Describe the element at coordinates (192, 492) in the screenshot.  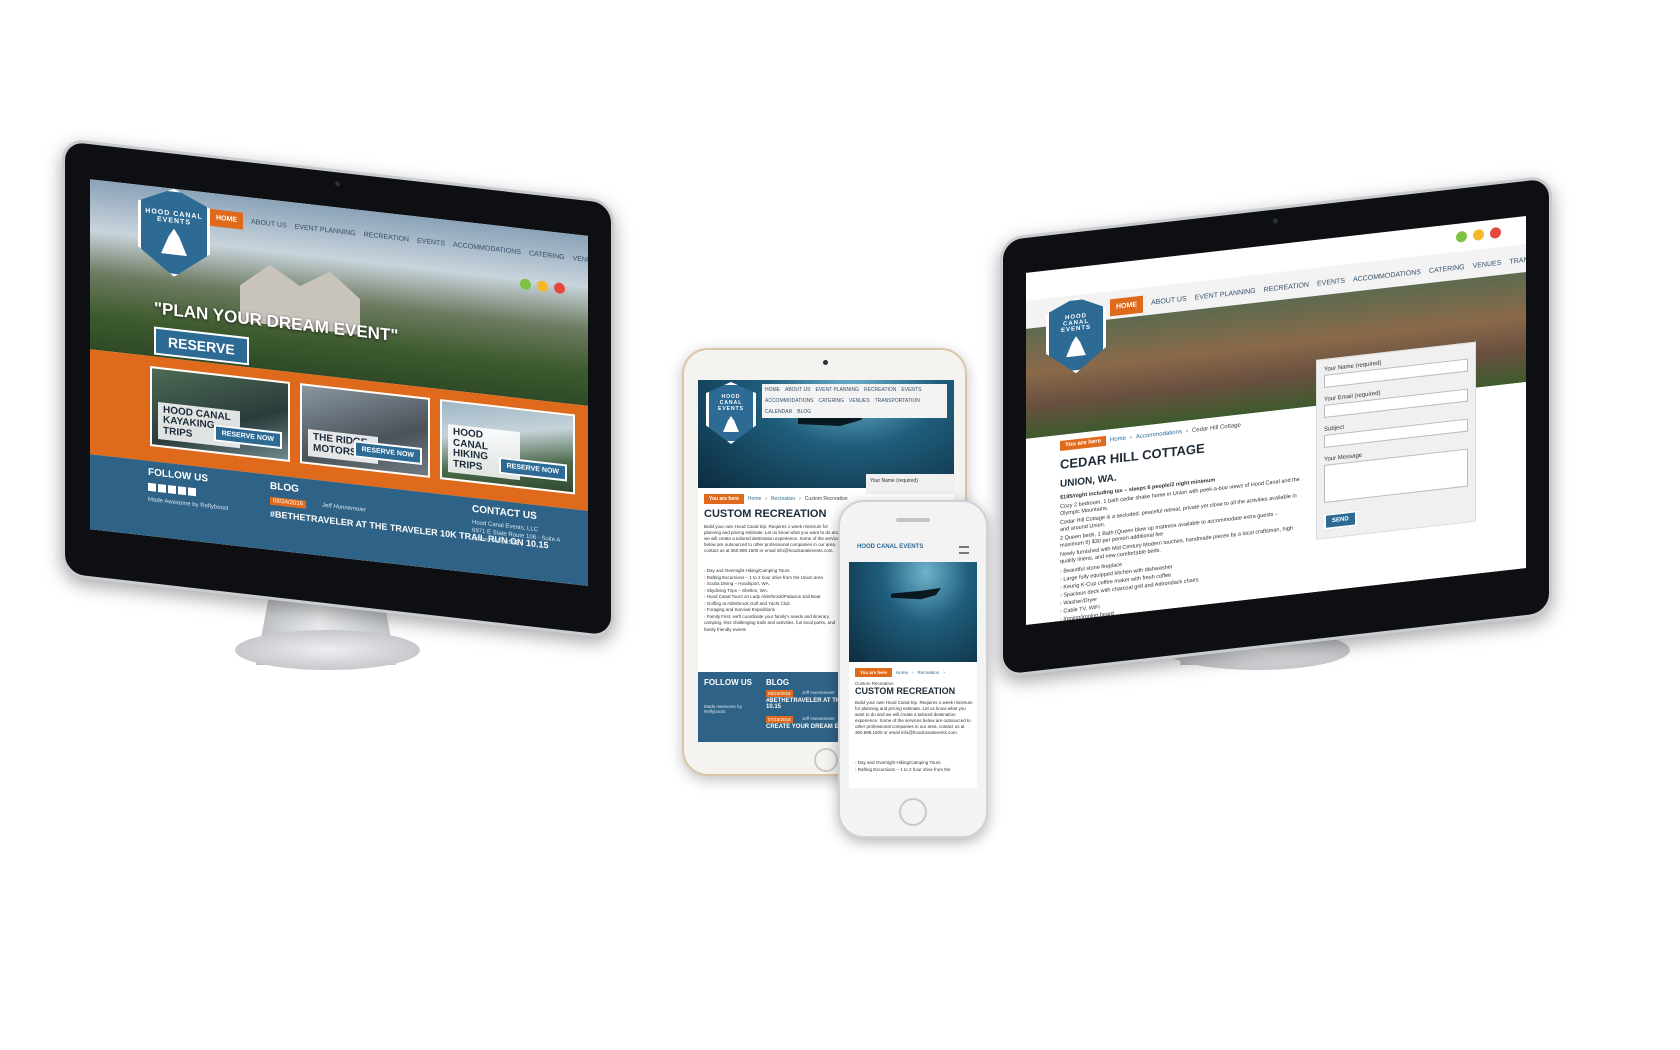
I see `youtube-icon` at that location.